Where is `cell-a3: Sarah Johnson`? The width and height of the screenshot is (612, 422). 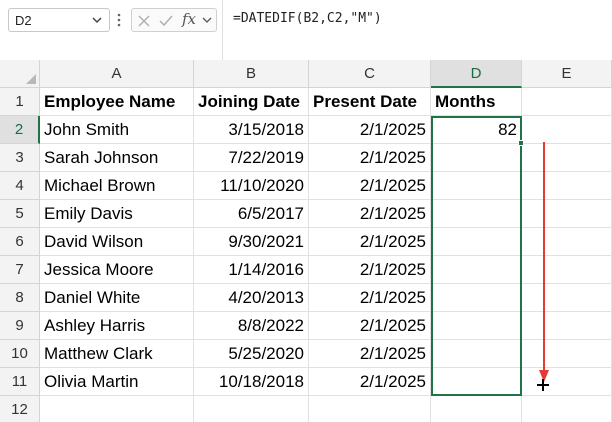
cell-a3: Sarah Johnson is located at coordinates (117, 158).